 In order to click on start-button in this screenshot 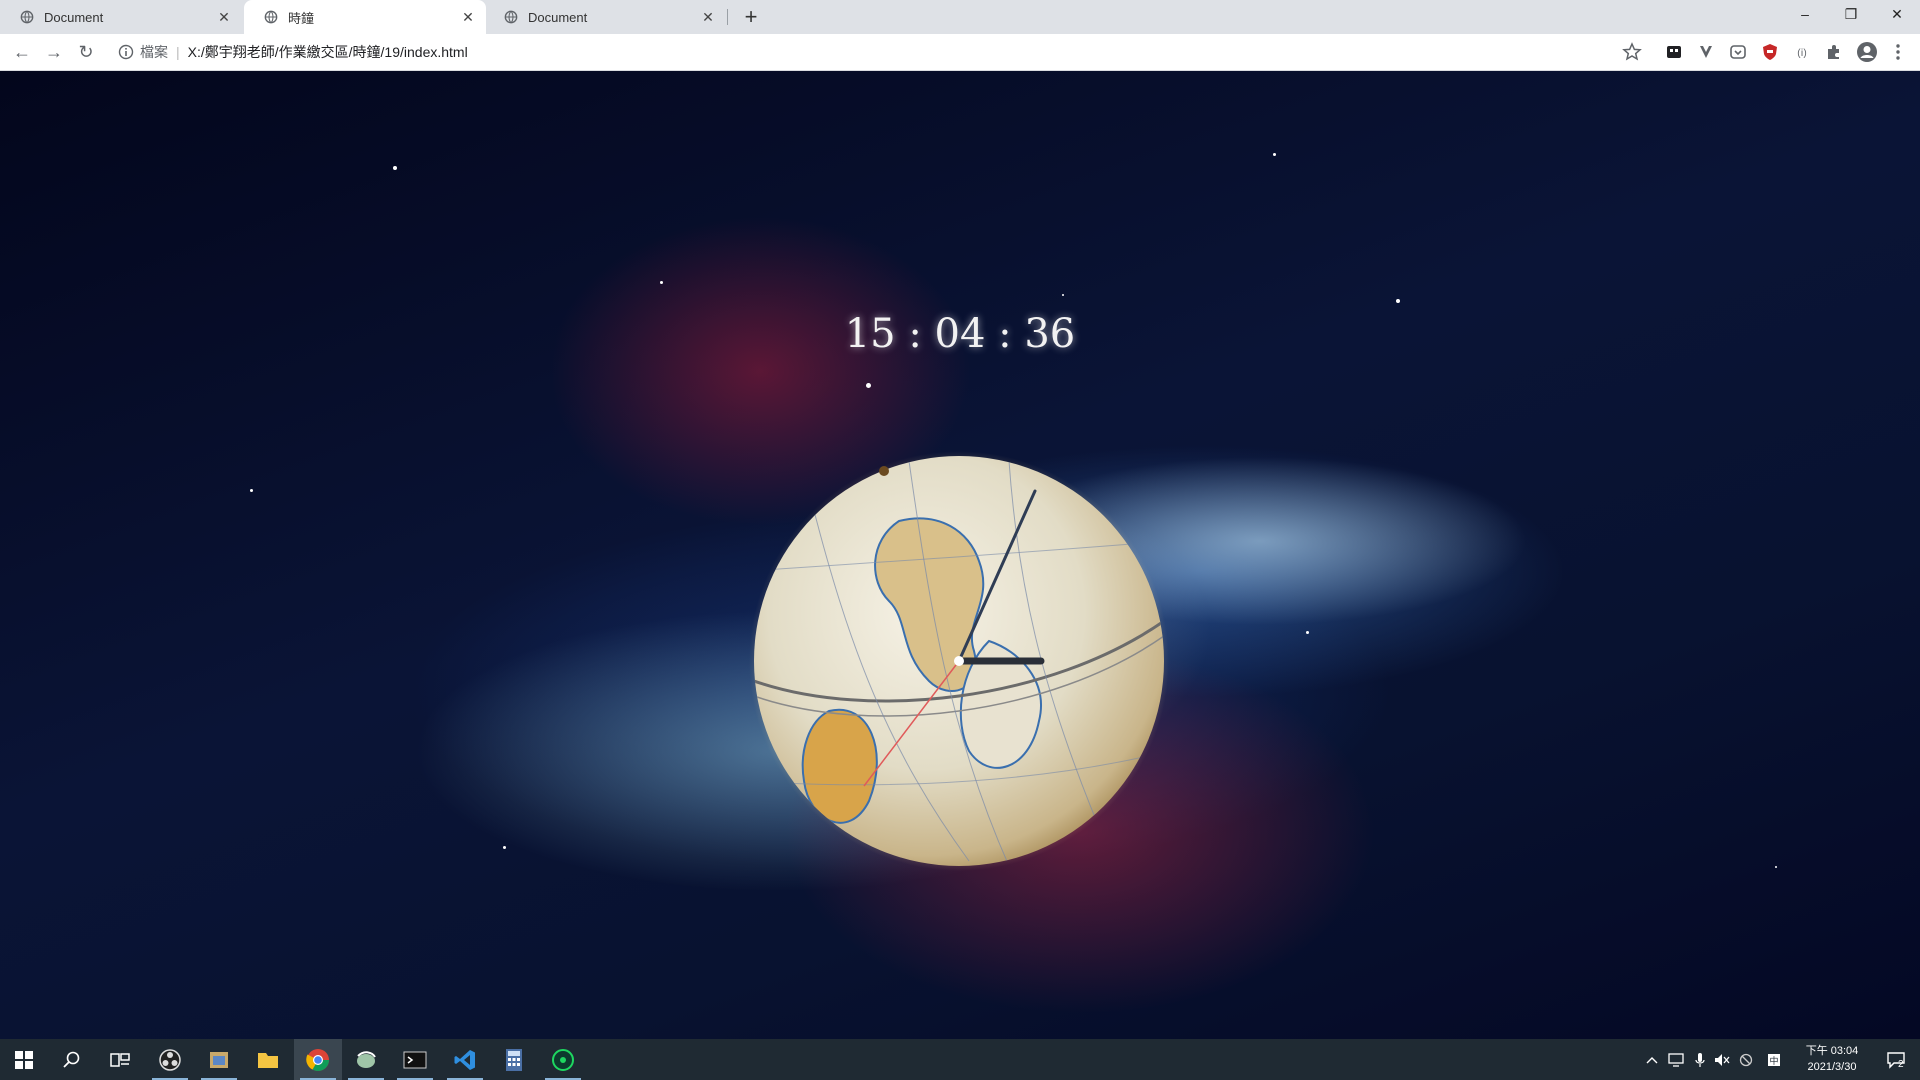, I will do `click(24, 1059)`.